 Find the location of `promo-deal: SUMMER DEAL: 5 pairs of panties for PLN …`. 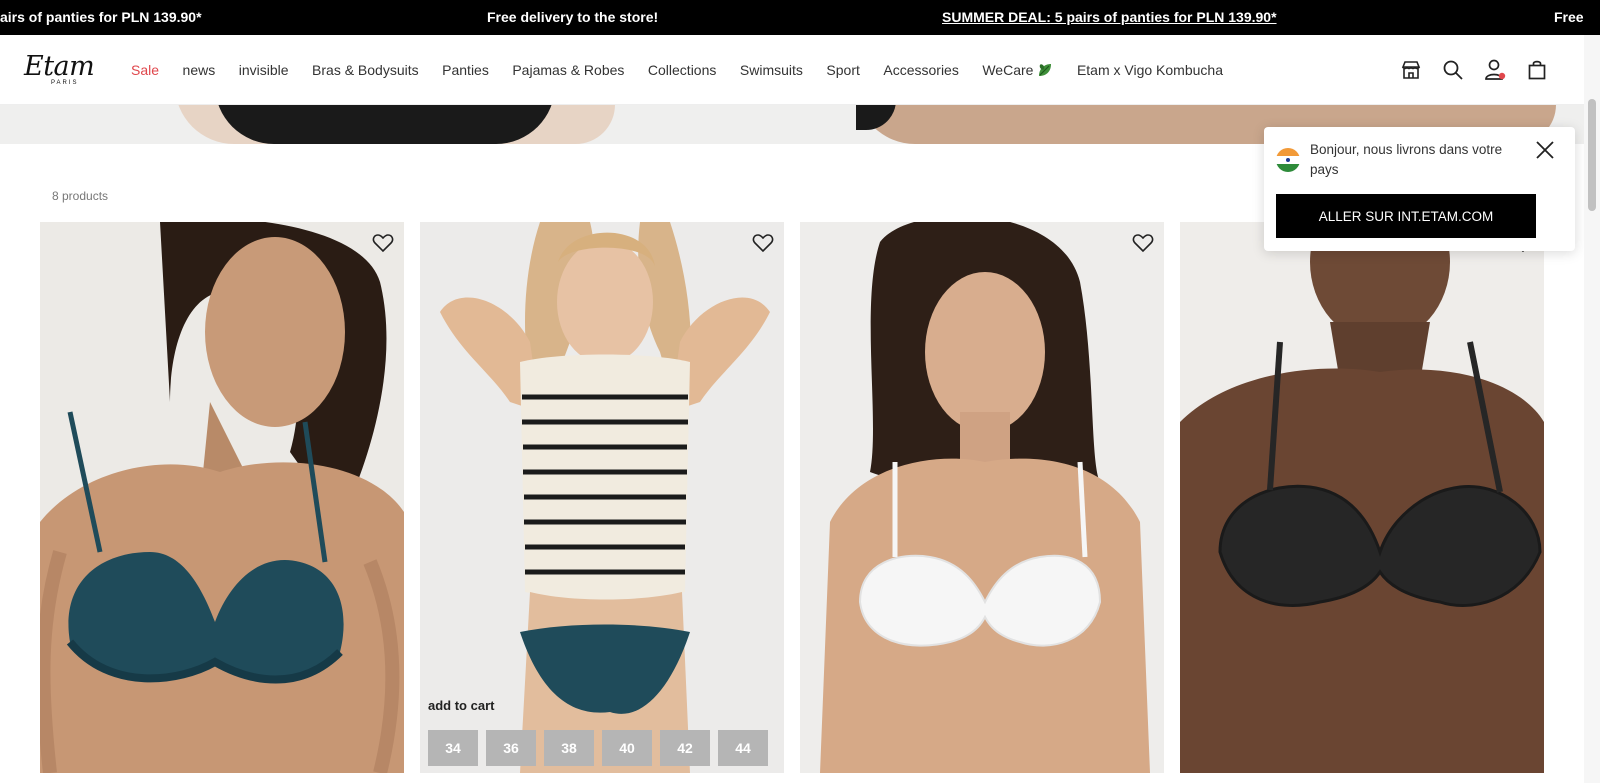

promo-deal: SUMMER DEAL: 5 pairs of panties for PLN … is located at coordinates (1109, 17).